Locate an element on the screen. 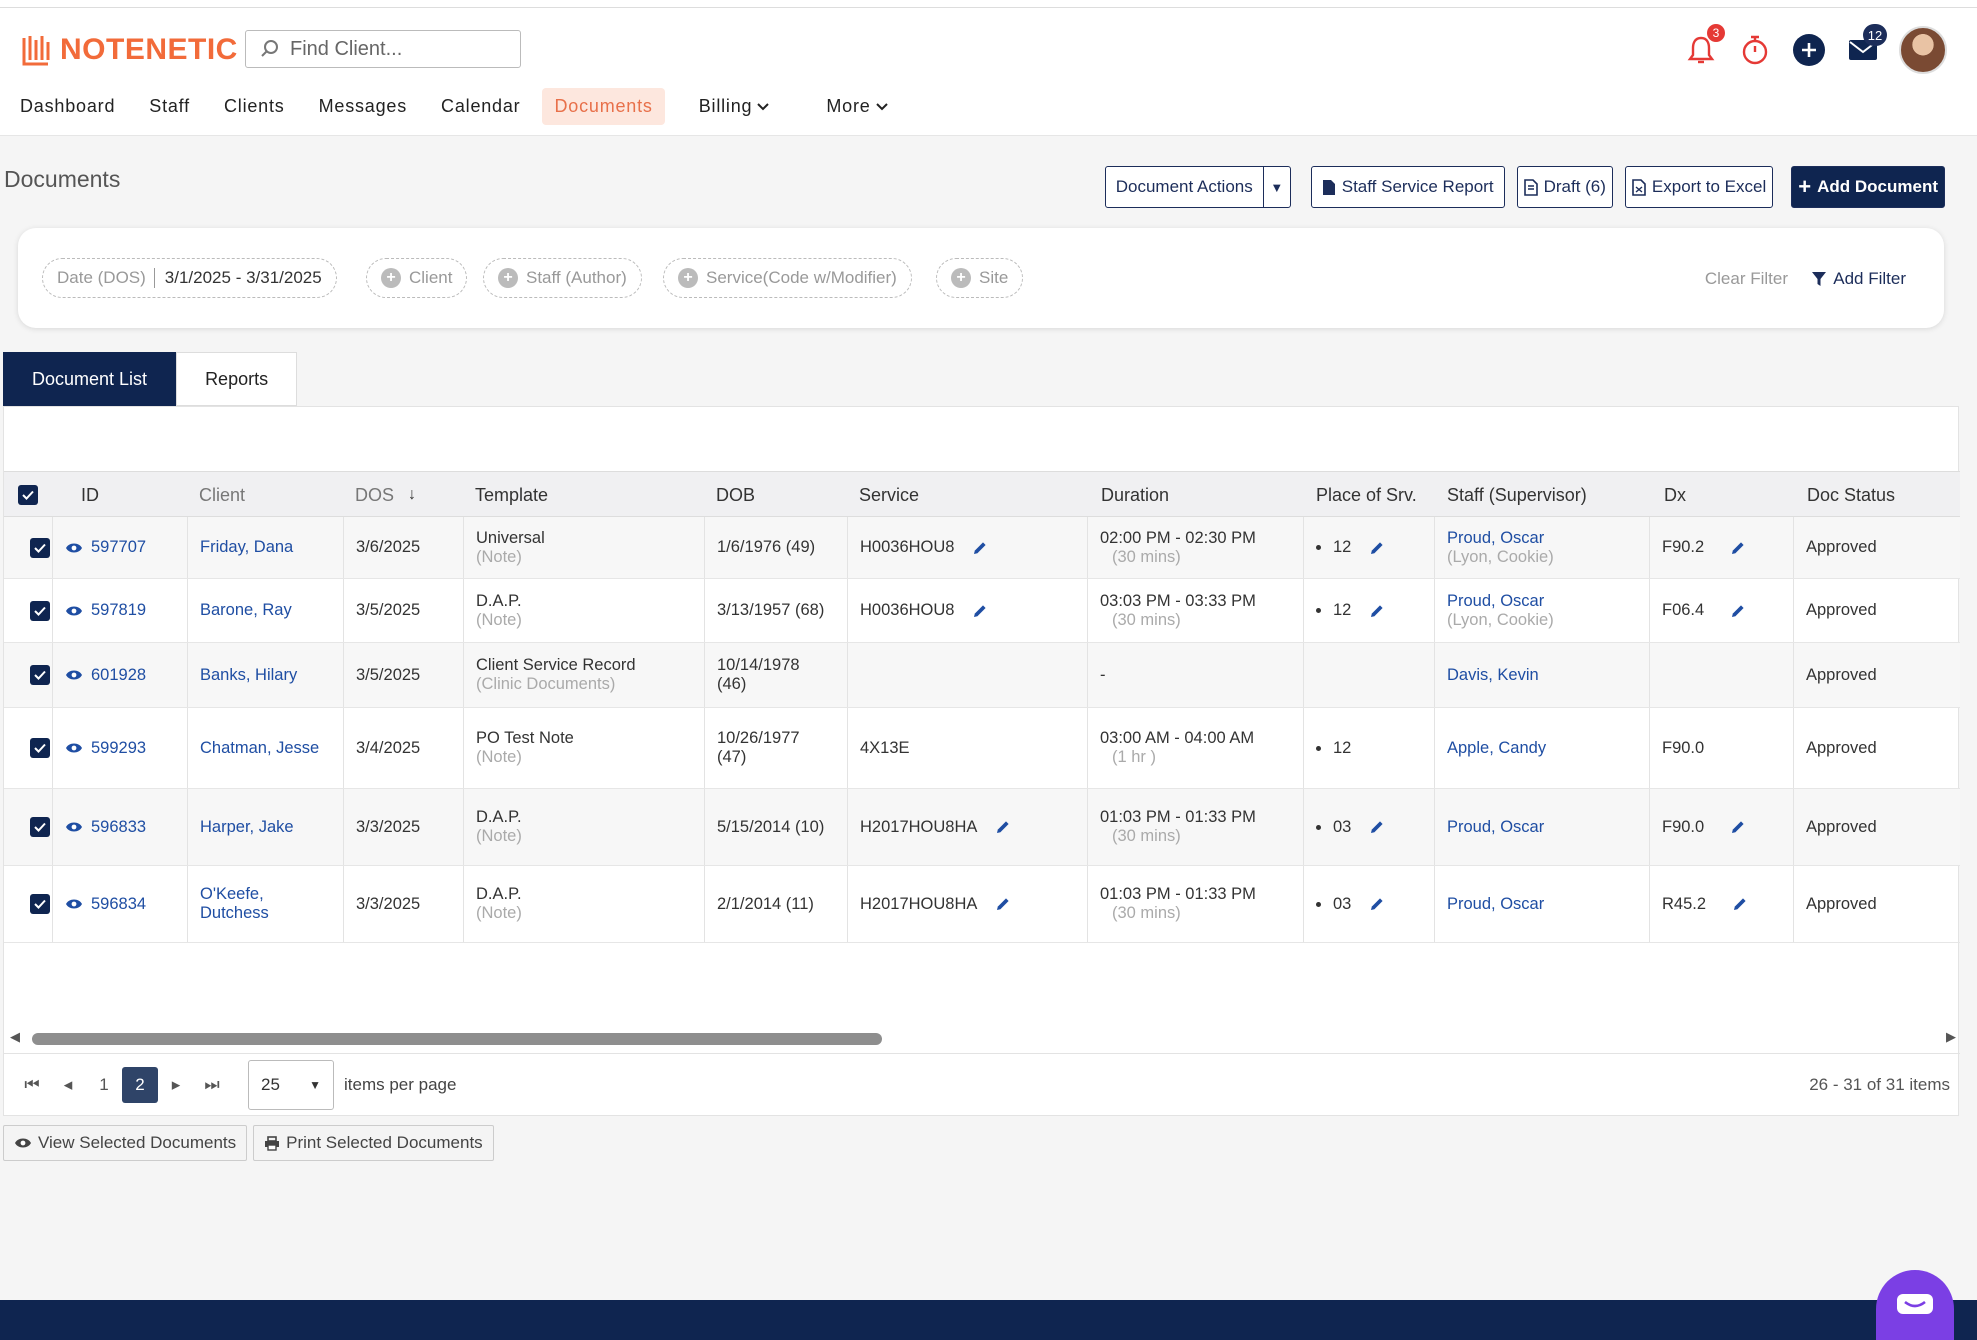 This screenshot has height=1340, width=1977. tab-reports: Reports is located at coordinates (237, 379).